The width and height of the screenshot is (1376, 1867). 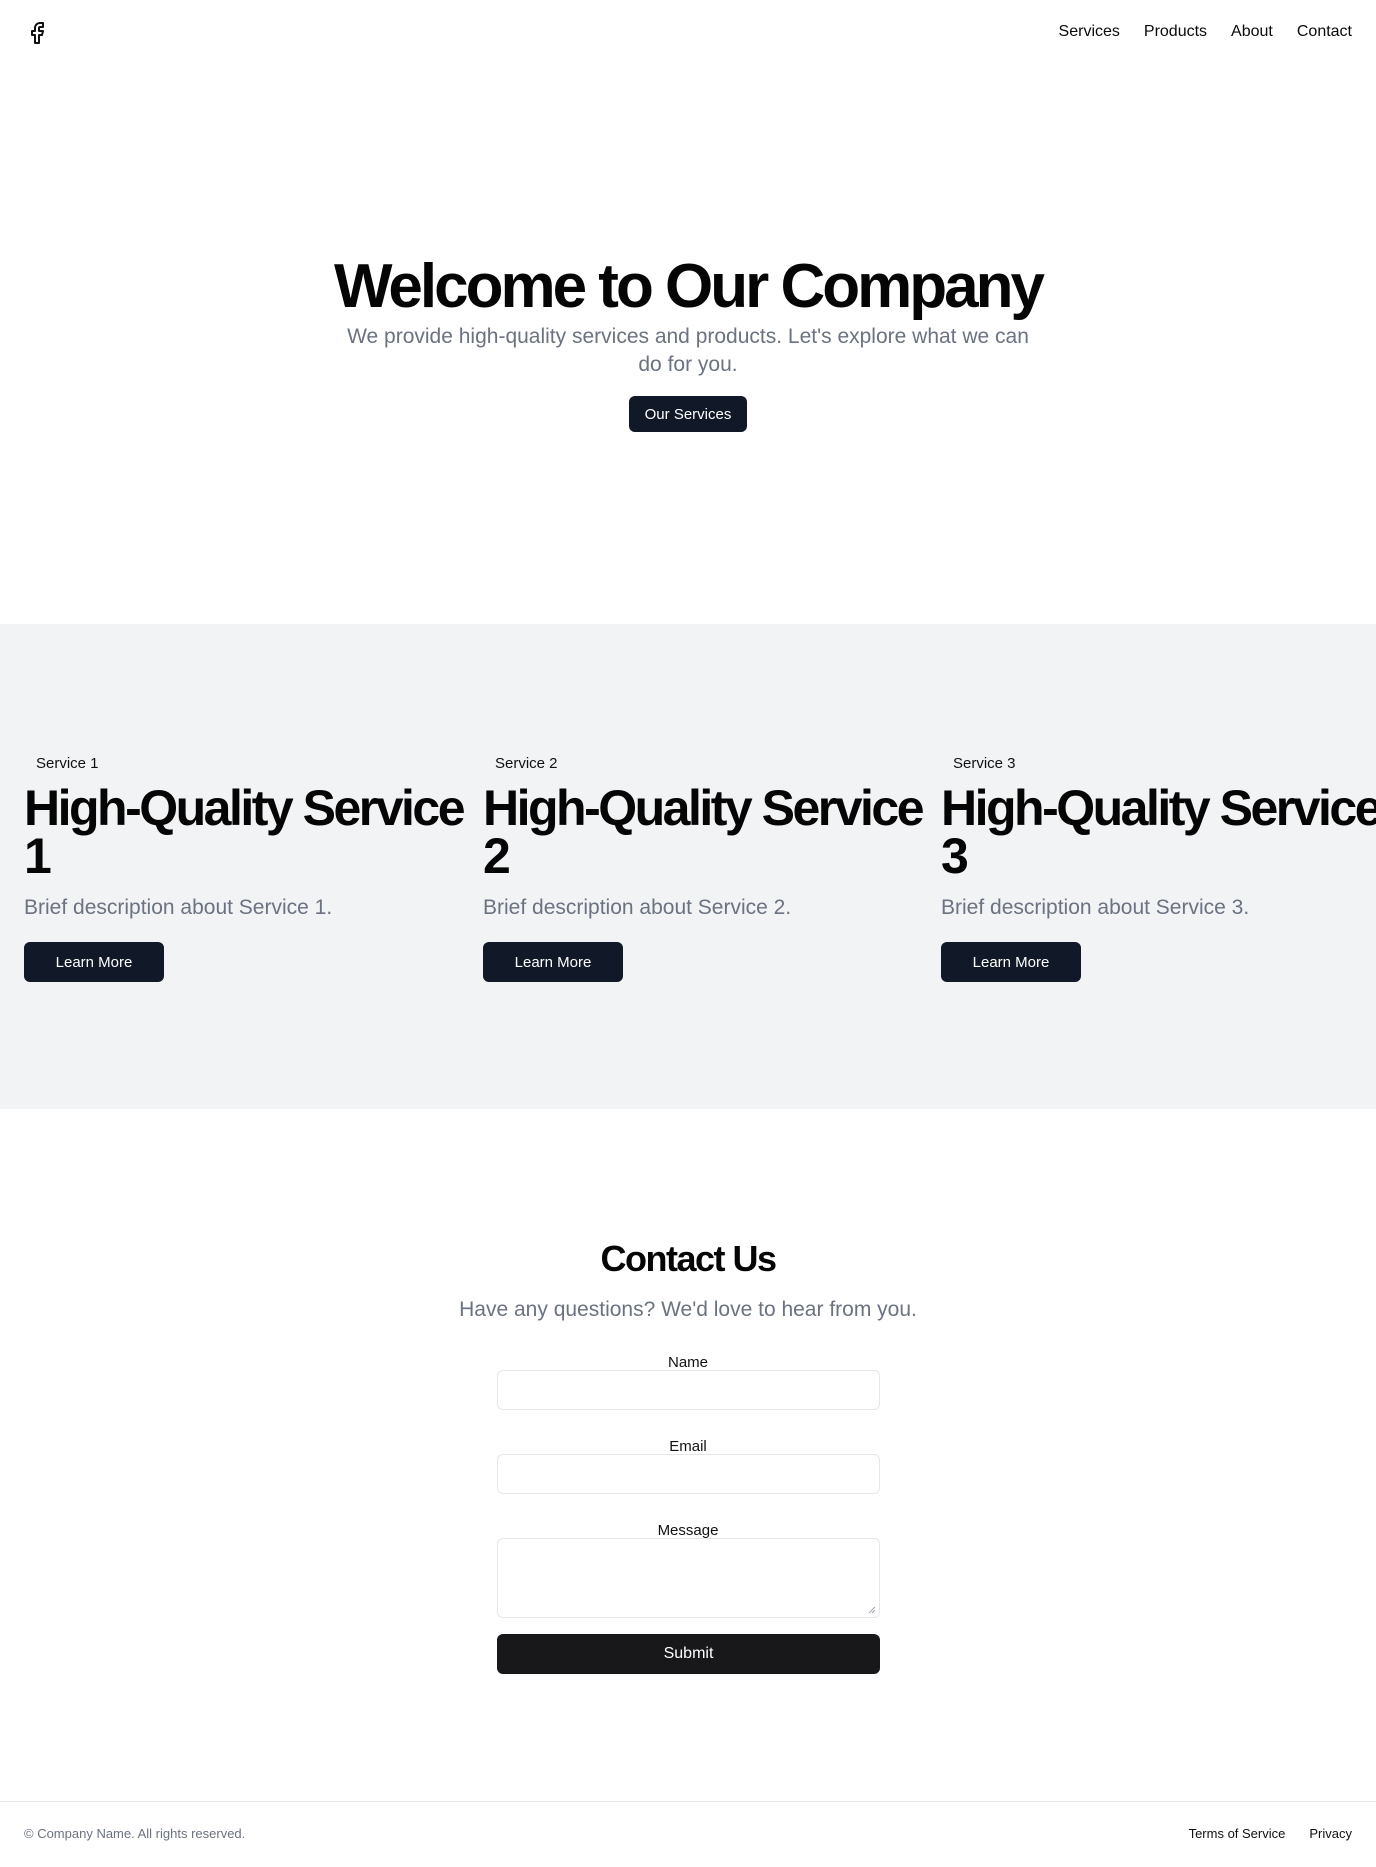 I want to click on submit-button: Submit, so click(x=688, y=1654).